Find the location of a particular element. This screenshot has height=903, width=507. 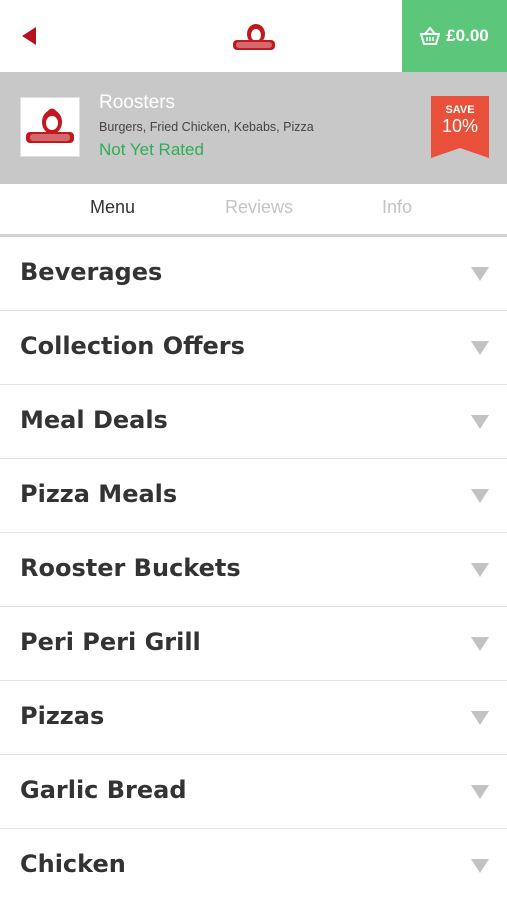

category-row-meal-deals: Meal Deals is located at coordinates (253, 422).